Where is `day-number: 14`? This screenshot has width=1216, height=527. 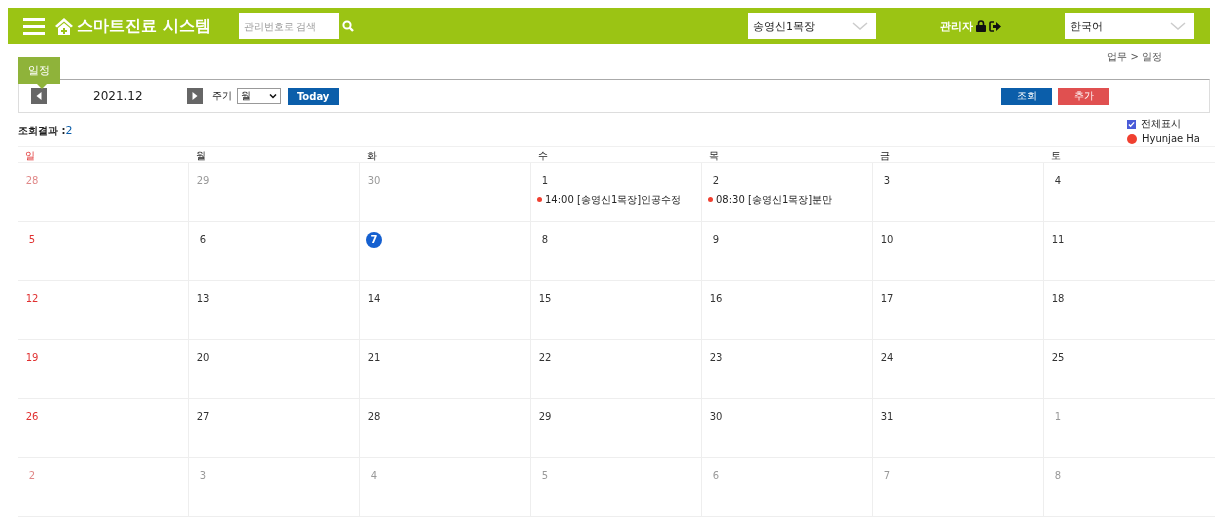
day-number: 14 is located at coordinates (374, 298).